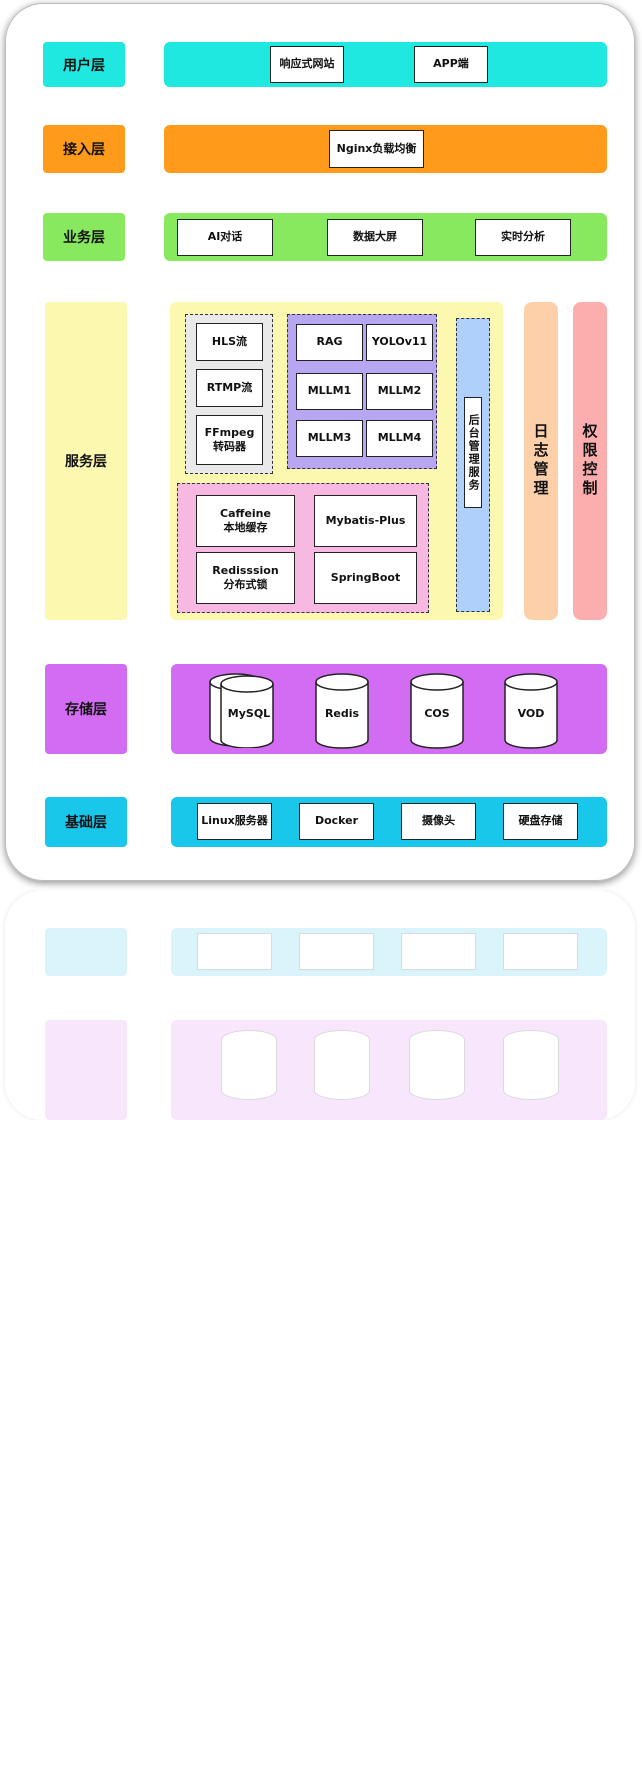 The height and width of the screenshot is (1777, 642). What do you see at coordinates (307, 64) in the screenshot?
I see `responsive-website-box: 响应式网站` at bounding box center [307, 64].